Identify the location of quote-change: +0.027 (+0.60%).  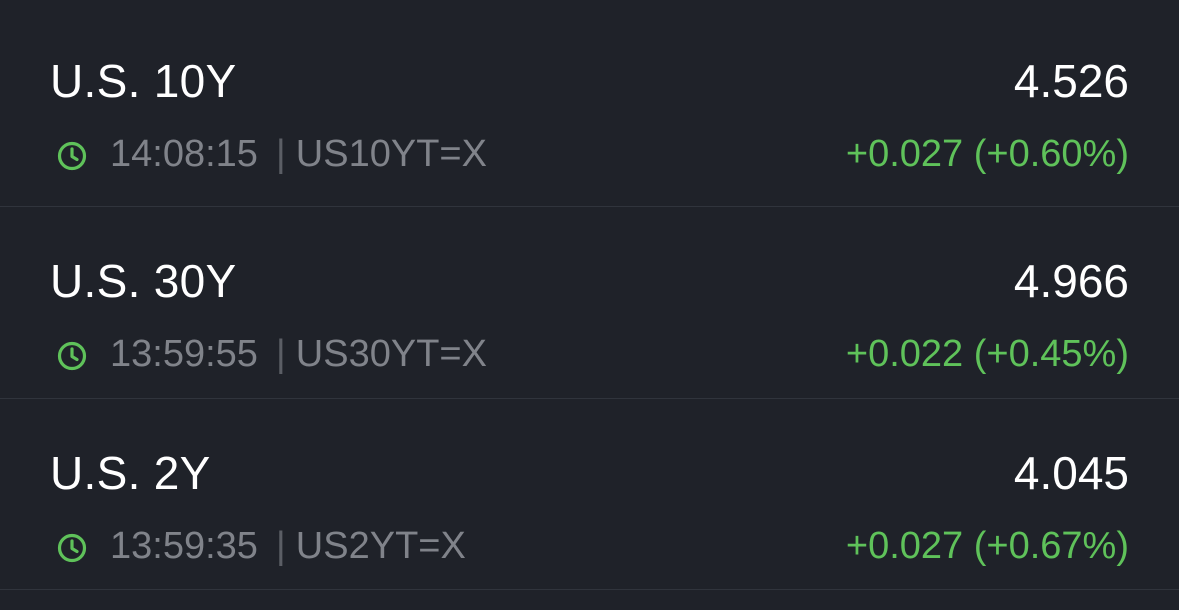
(987, 154).